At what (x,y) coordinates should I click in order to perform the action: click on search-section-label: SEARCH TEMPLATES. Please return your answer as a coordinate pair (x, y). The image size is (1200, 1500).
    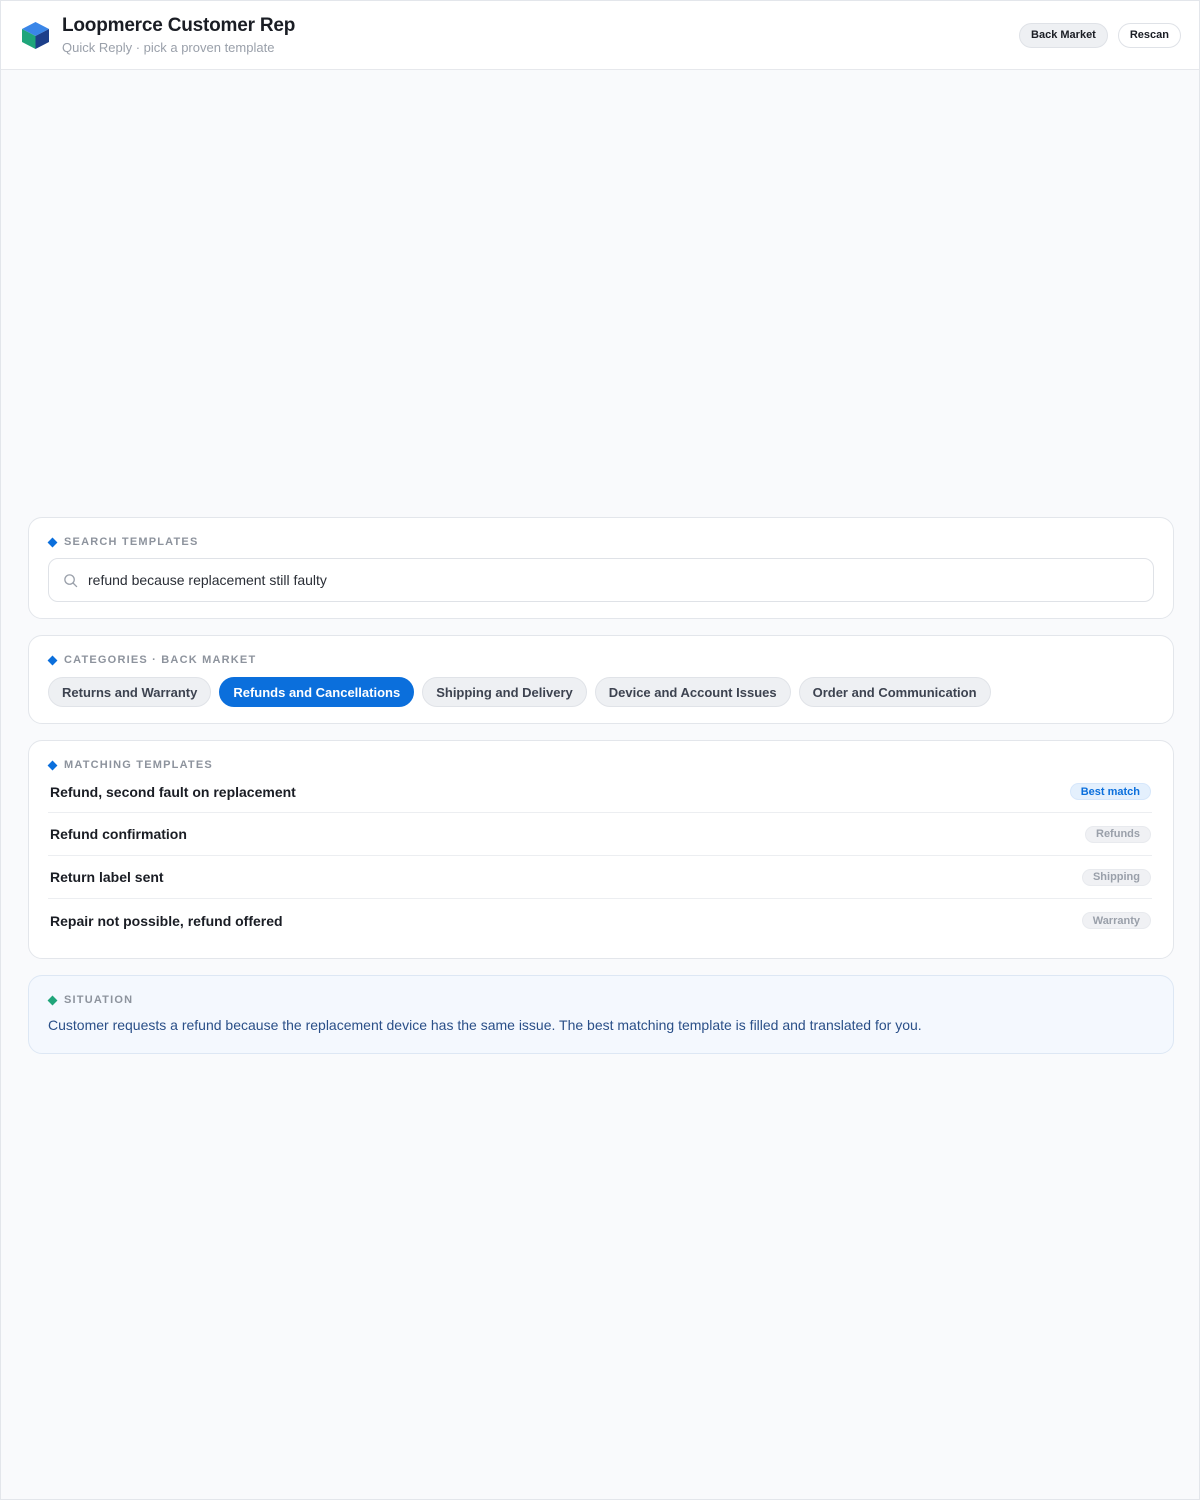
    Looking at the image, I should click on (600, 542).